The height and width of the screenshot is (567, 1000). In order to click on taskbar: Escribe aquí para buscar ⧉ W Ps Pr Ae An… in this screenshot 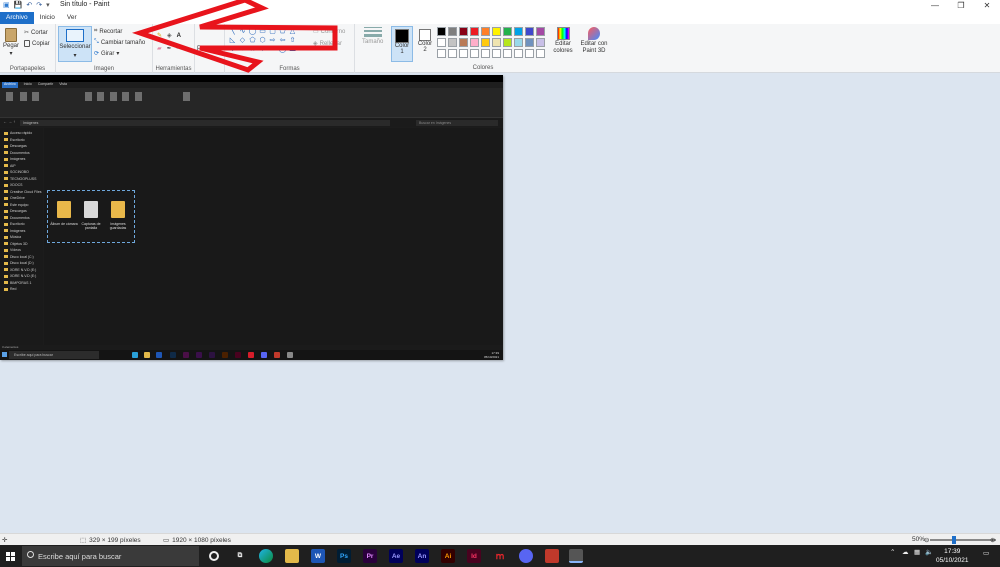, I will do `click(500, 556)`.